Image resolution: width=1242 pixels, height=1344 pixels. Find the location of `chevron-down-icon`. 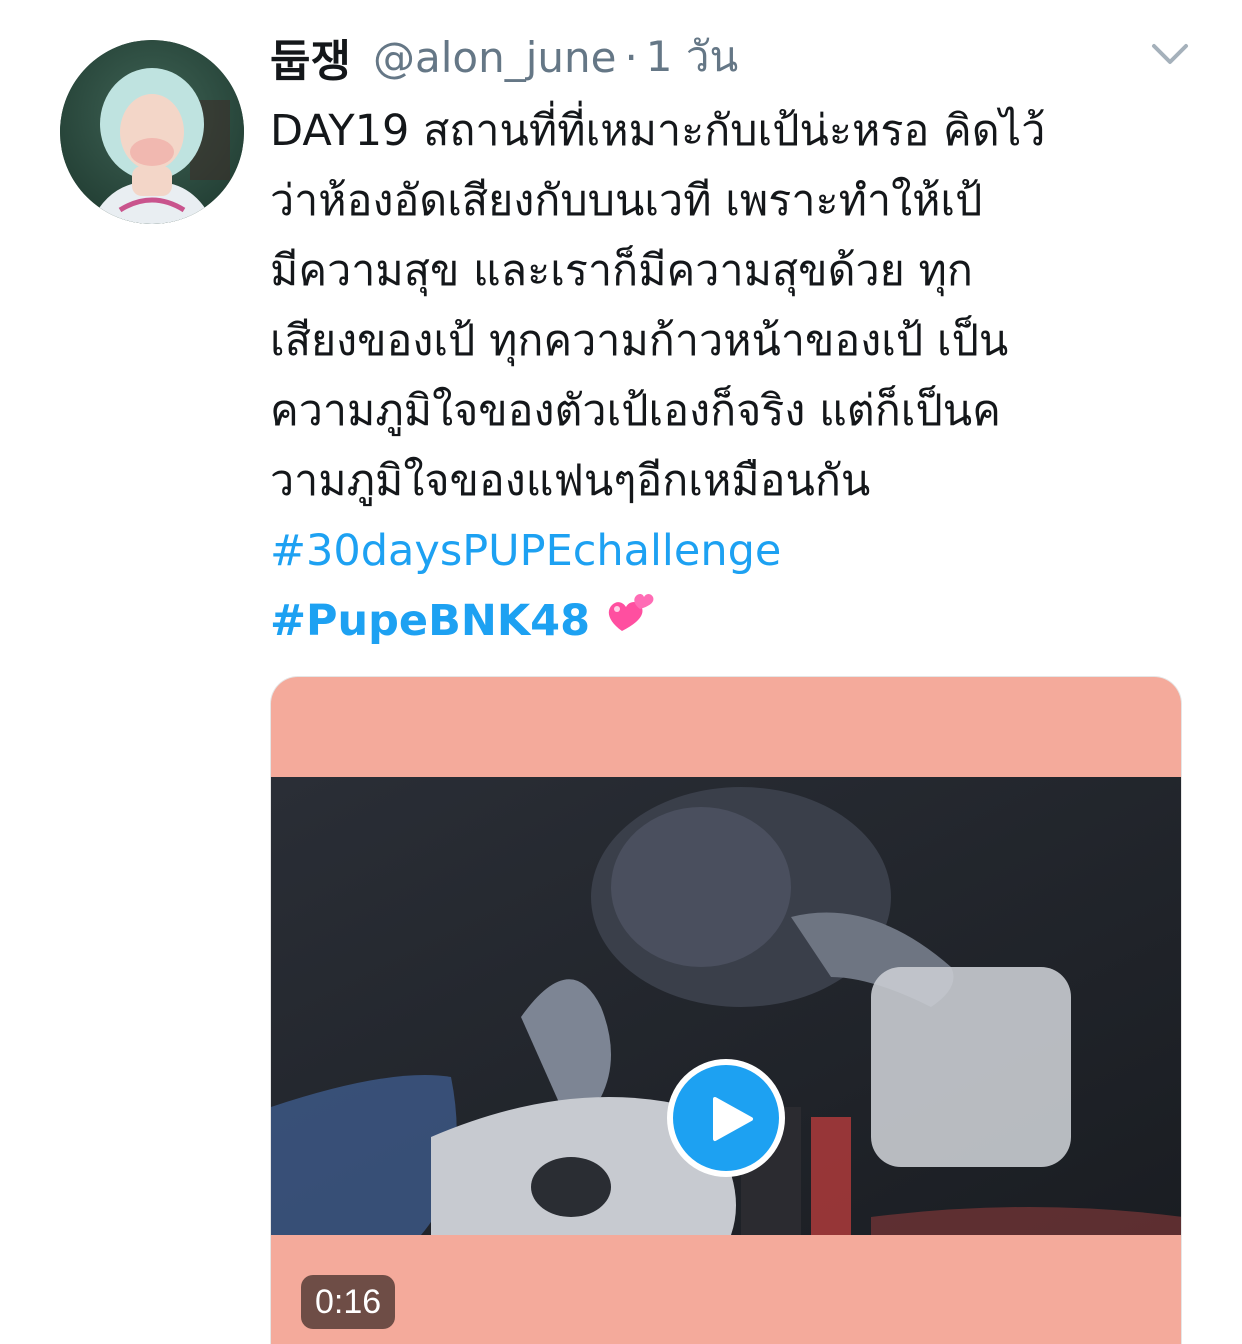

chevron-down-icon is located at coordinates (1170, 54).